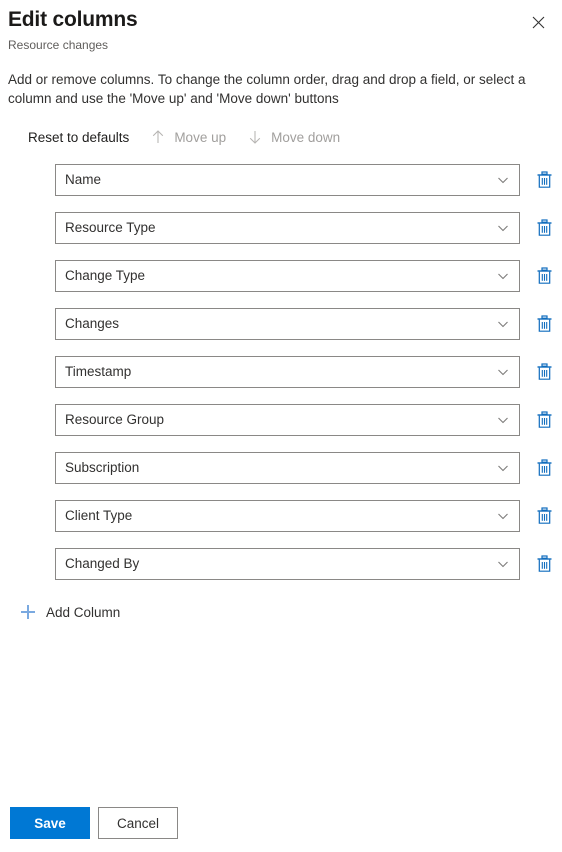 Image resolution: width=562 pixels, height=852 pixels. Describe the element at coordinates (73, 19) in the screenshot. I see `page-title: Edit columns` at that location.